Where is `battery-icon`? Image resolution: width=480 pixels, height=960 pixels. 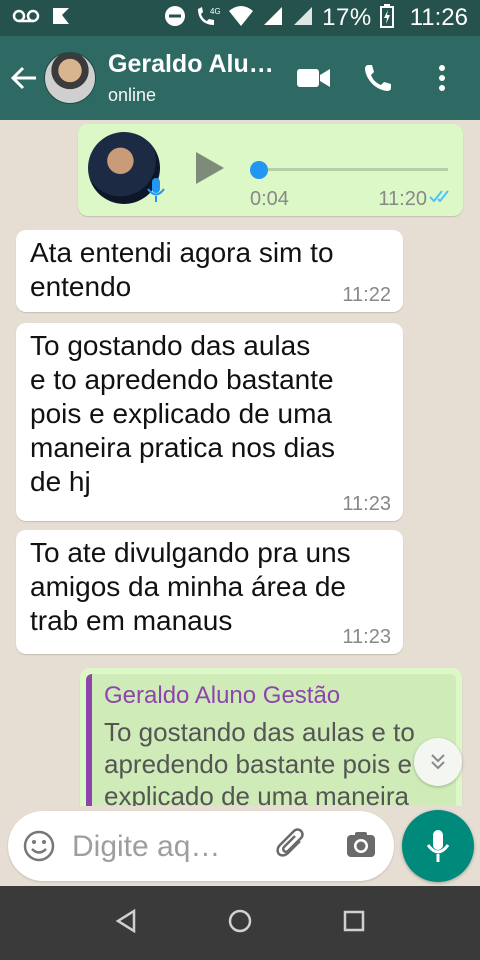
battery-icon is located at coordinates (386, 18).